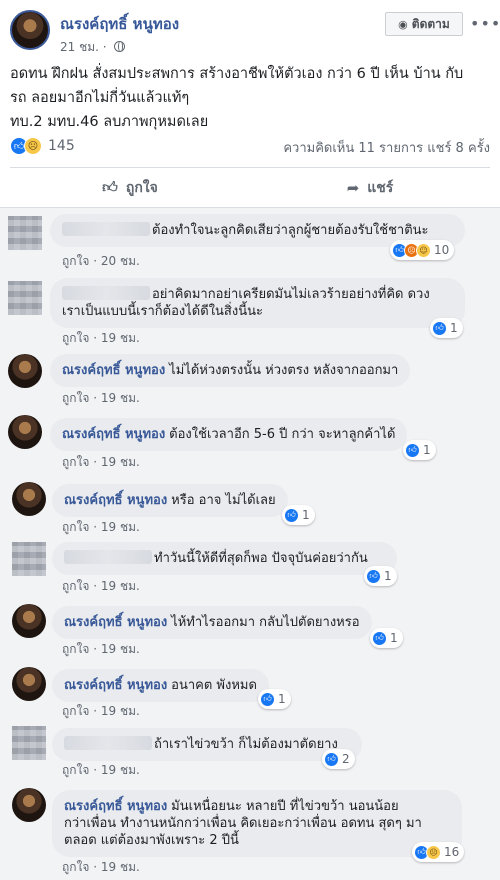  I want to click on comment-bubble: ณรงค์ฤทธิ์ หนูทอง หรือ อาจ ไม่ได้เลย, so click(170, 500).